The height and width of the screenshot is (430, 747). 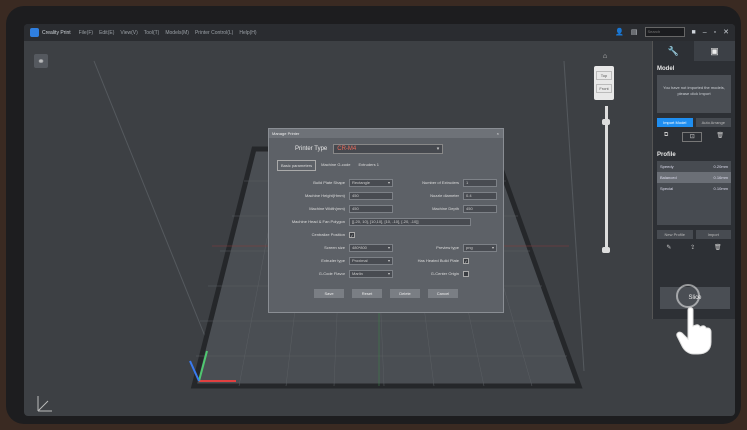 What do you see at coordinates (664, 32) in the screenshot?
I see `search-input: Search` at bounding box center [664, 32].